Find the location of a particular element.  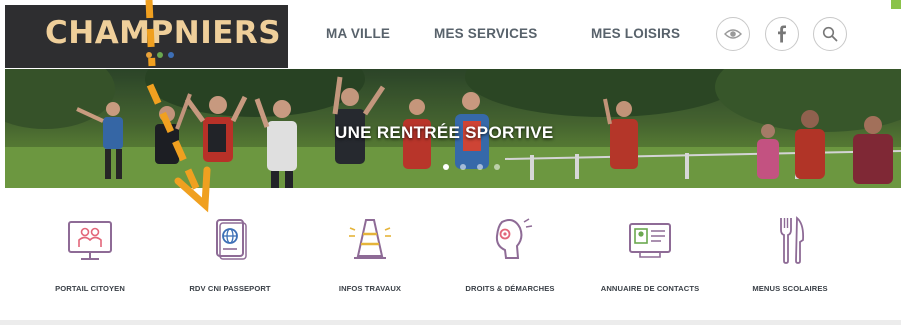

quick-link-label: ANNUAIRE DE CONTACTS is located at coordinates (650, 288).